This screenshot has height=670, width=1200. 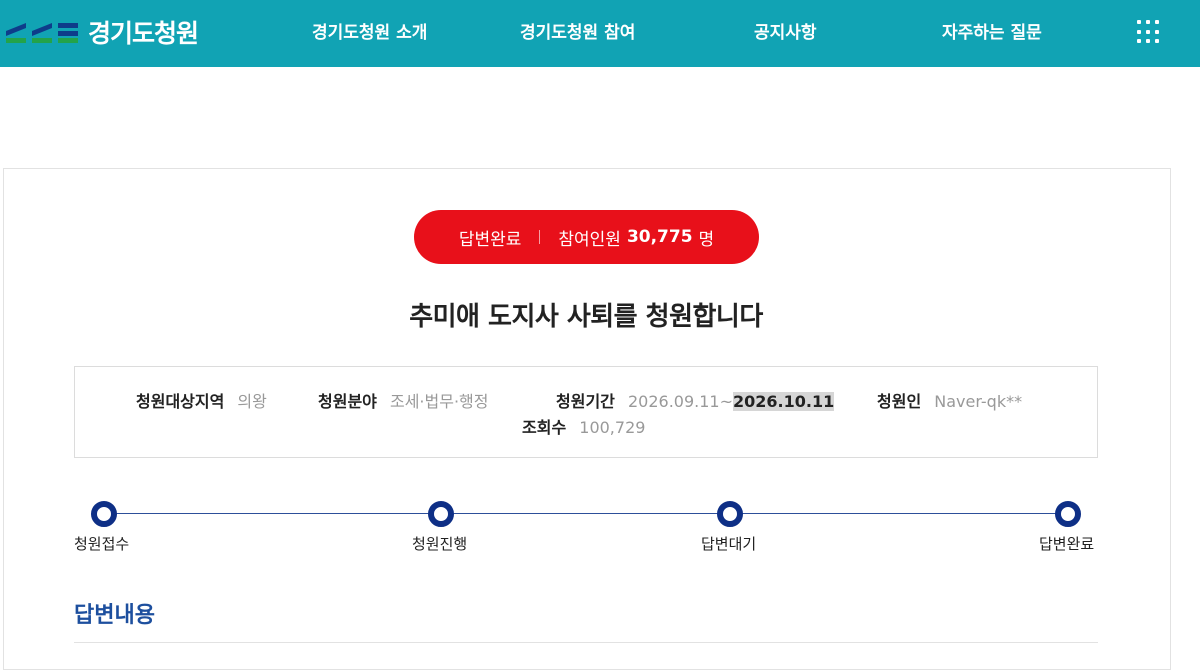 What do you see at coordinates (659, 237) in the screenshot?
I see `participants-count: 30,775` at bounding box center [659, 237].